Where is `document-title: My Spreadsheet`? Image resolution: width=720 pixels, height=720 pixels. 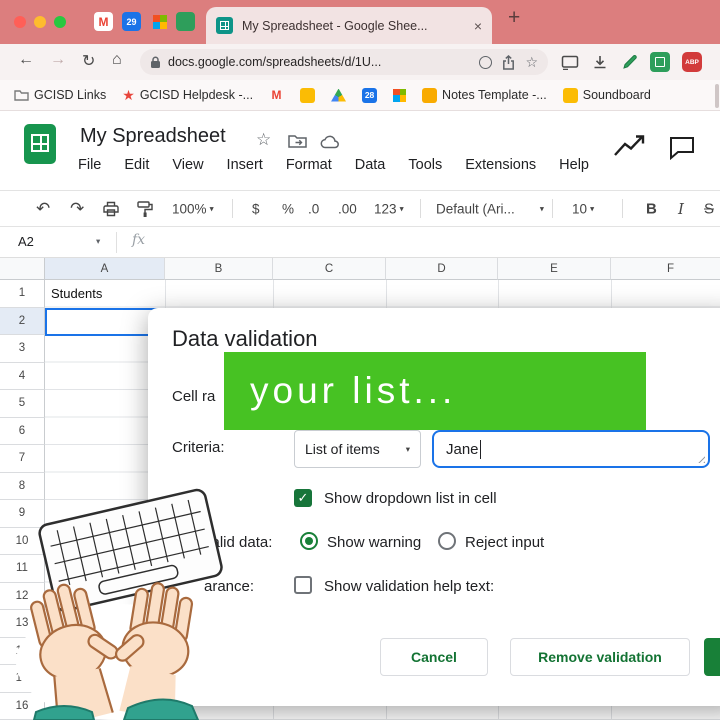
document-title: My Spreadsheet is located at coordinates (153, 136).